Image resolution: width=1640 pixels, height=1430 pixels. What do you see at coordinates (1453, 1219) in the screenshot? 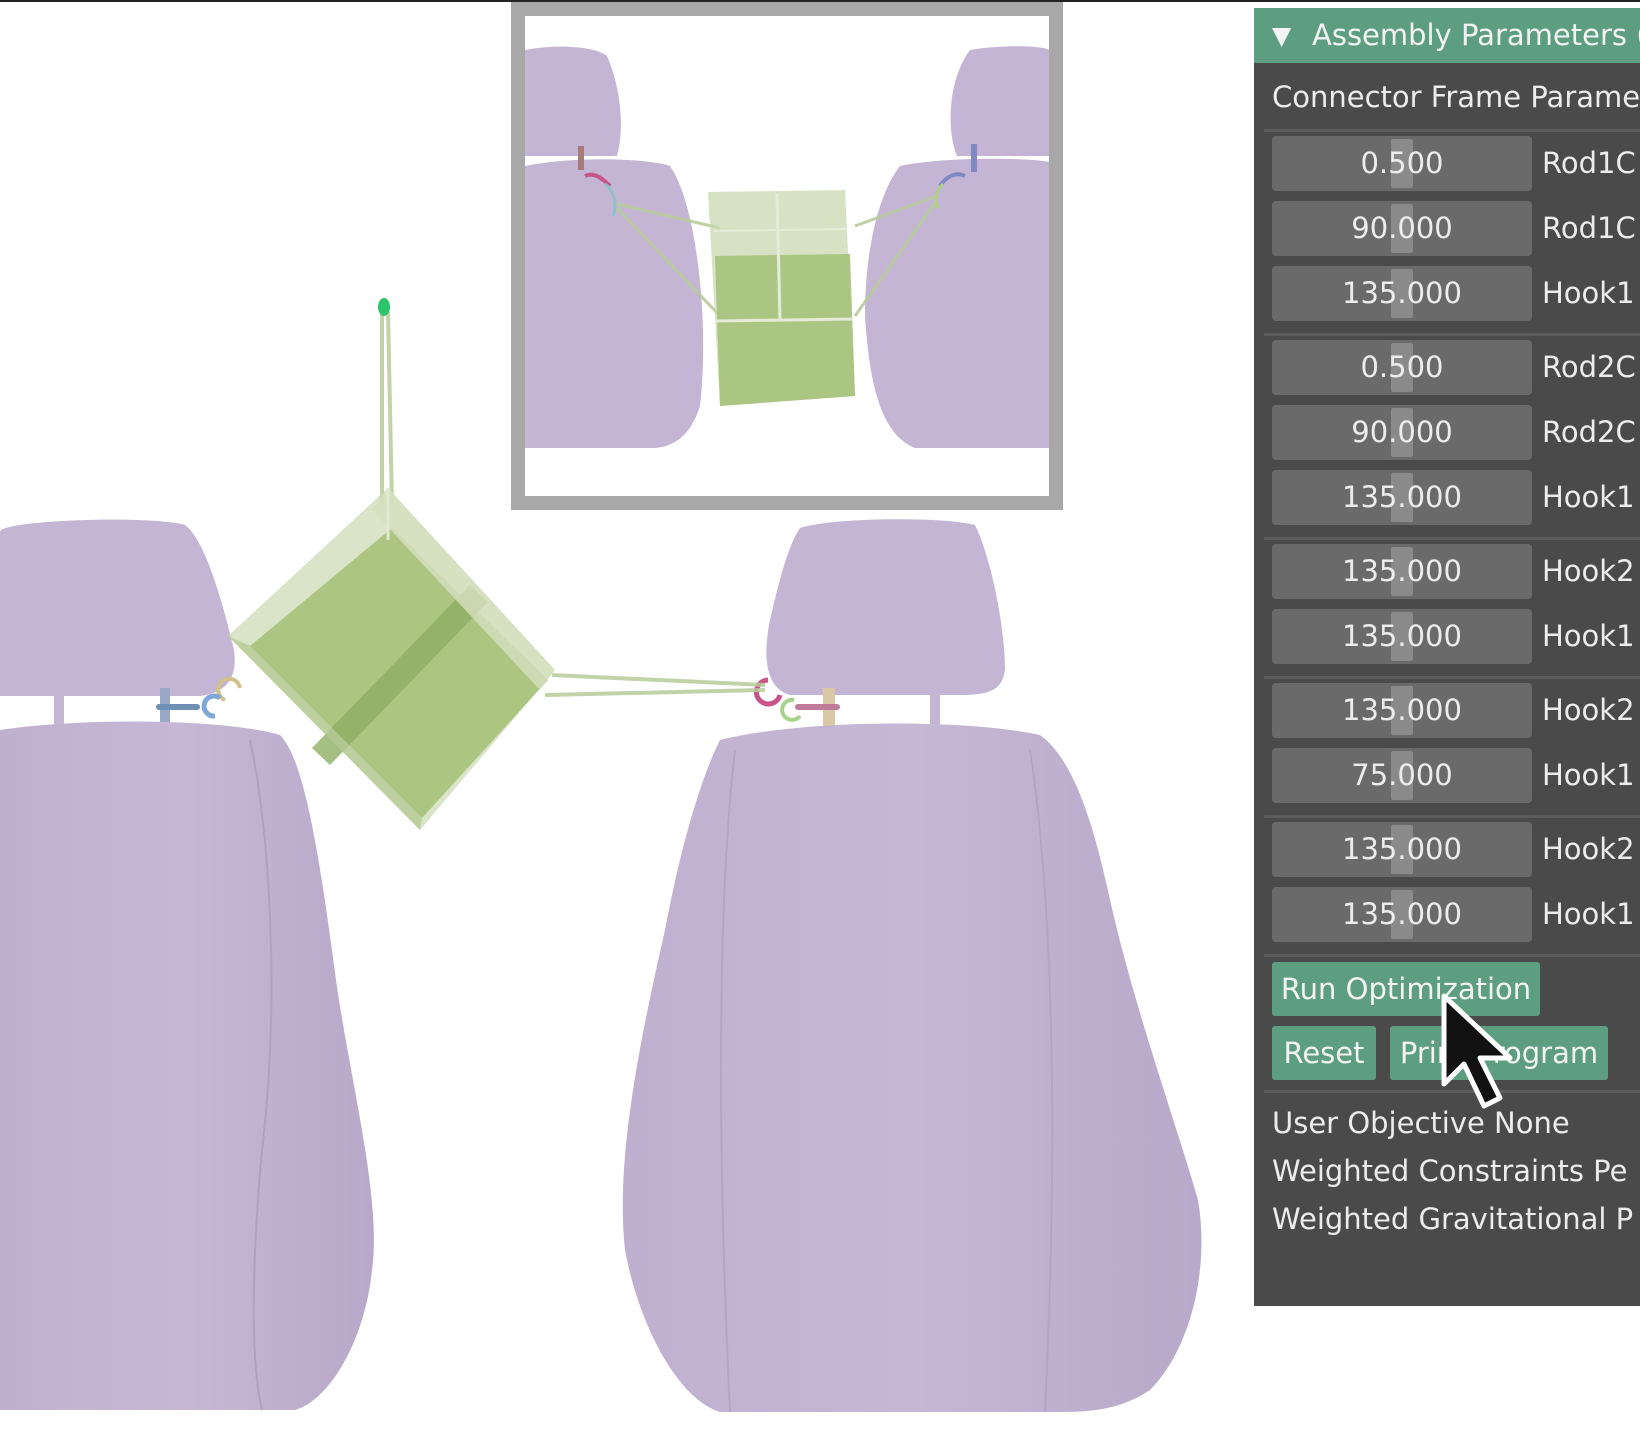
I see `weighted-gravitational-text: Weighted Gravitational P` at bounding box center [1453, 1219].